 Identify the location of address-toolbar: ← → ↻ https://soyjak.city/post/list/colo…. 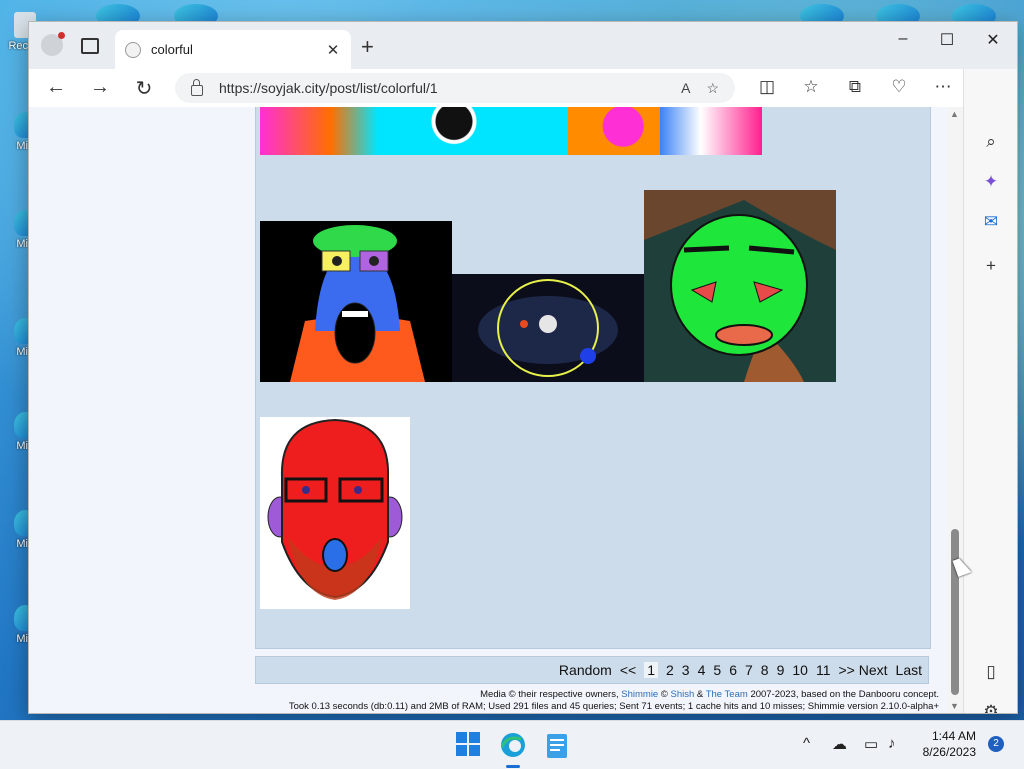
(523, 88).